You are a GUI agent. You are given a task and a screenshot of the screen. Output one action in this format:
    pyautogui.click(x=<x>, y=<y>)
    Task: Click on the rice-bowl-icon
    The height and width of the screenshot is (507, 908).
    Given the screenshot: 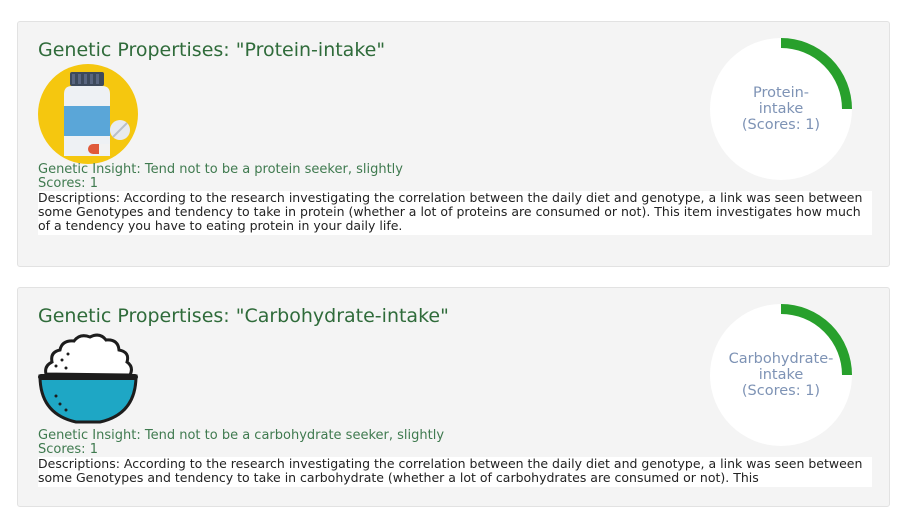 What is the action you would take?
    pyautogui.click(x=88, y=380)
    